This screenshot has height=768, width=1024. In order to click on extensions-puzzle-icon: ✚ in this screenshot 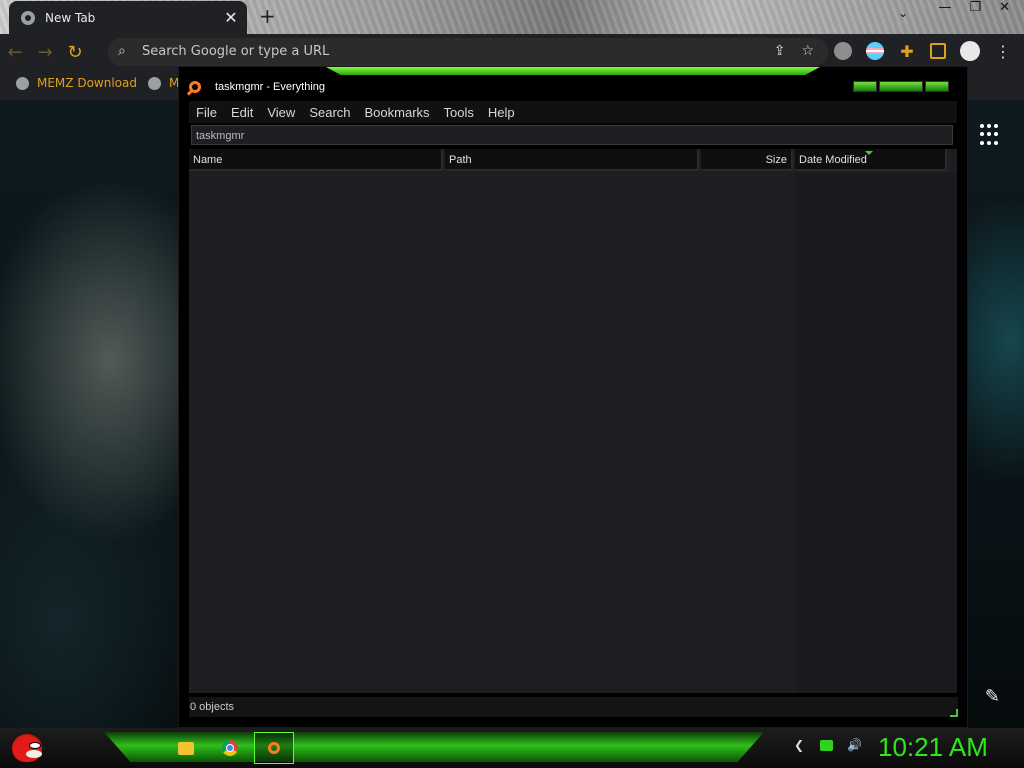, I will do `click(907, 51)`.